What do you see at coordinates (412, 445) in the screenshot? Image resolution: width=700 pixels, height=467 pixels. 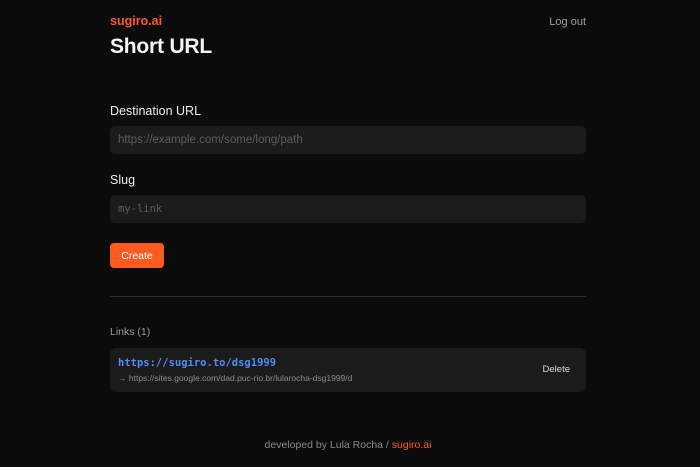 I see `footer-brand-link: sugiro.ai` at bounding box center [412, 445].